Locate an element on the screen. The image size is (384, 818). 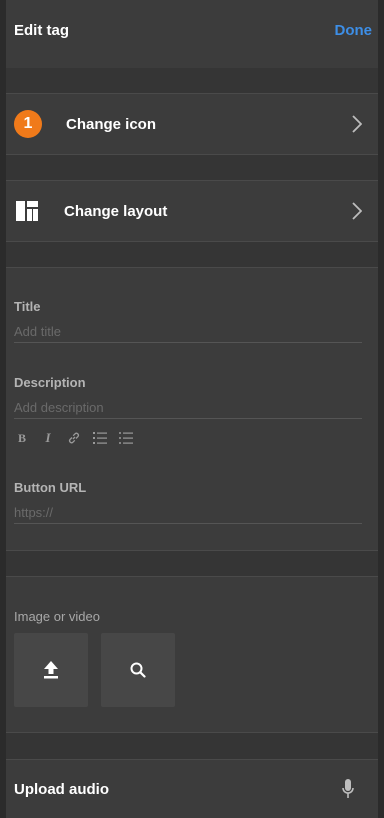
upload-audio-row: Upload audio is located at coordinates (192, 789).